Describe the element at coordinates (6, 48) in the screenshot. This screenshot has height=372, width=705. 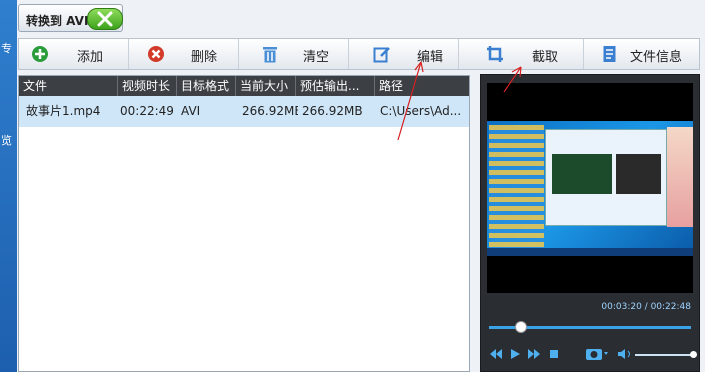
I see `strip-char: 专` at that location.